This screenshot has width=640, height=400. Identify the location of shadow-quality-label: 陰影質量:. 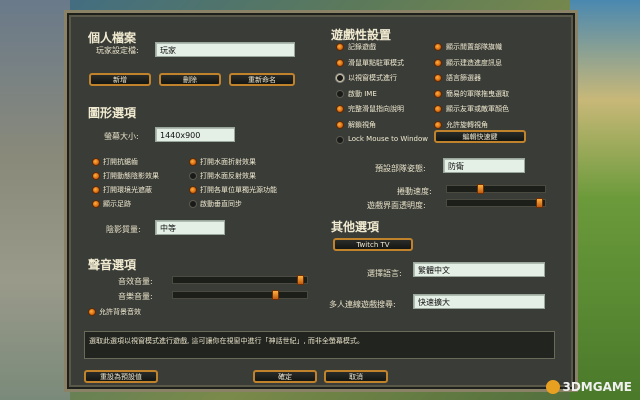
(123, 229).